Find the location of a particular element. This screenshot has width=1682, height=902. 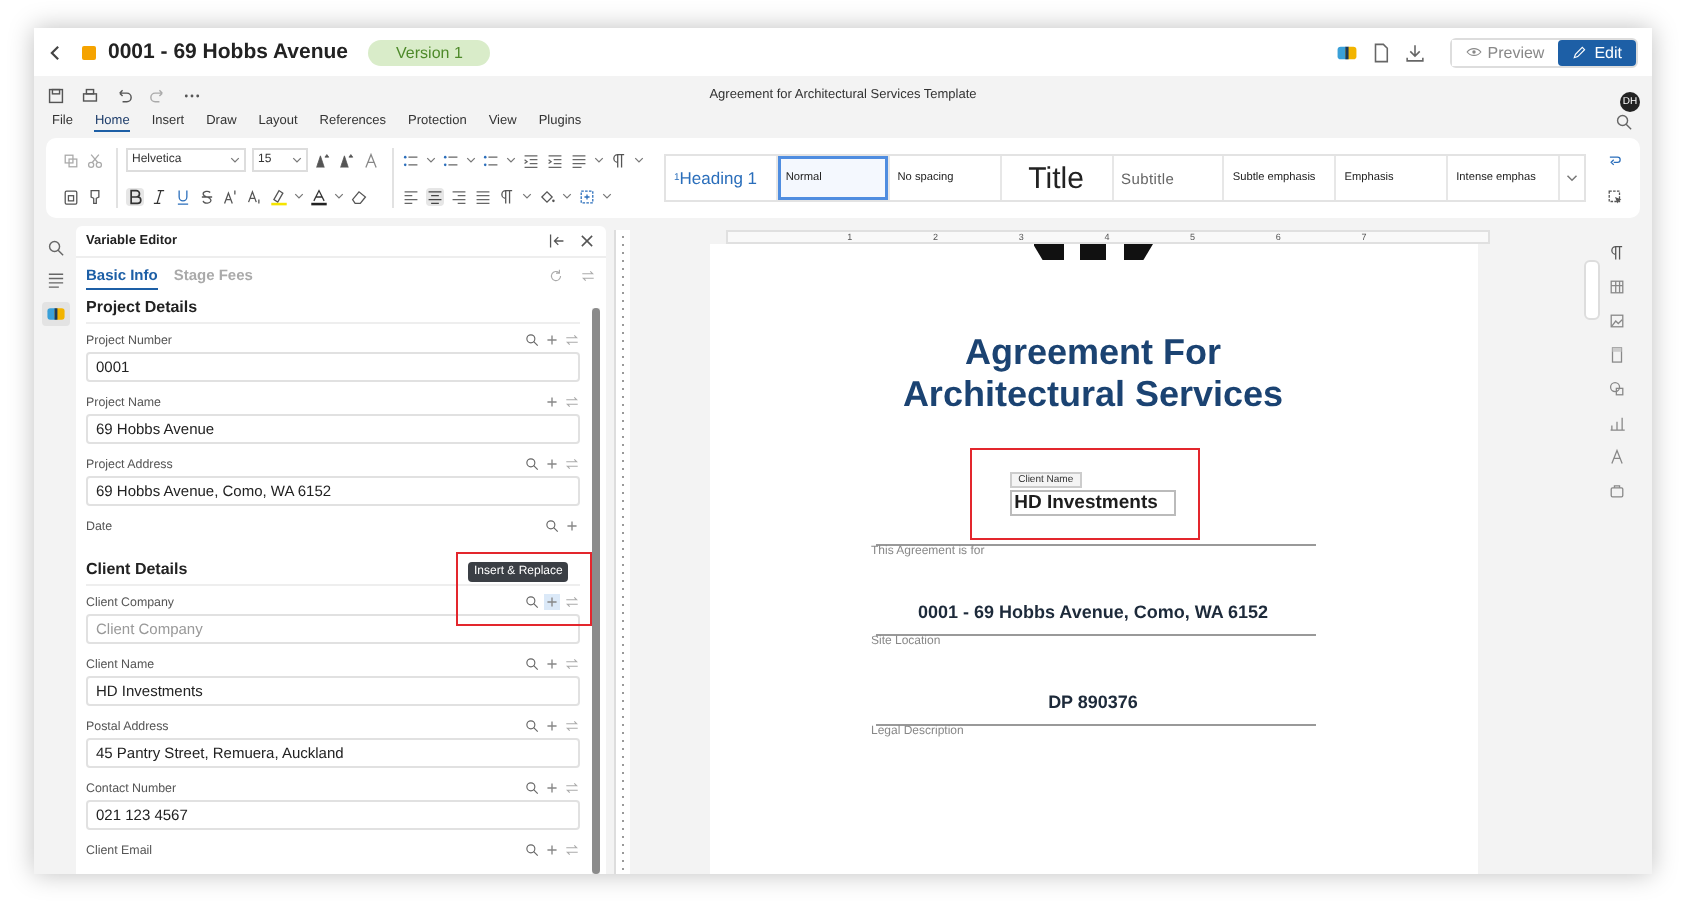

edit-button: Edit is located at coordinates (1597, 52).